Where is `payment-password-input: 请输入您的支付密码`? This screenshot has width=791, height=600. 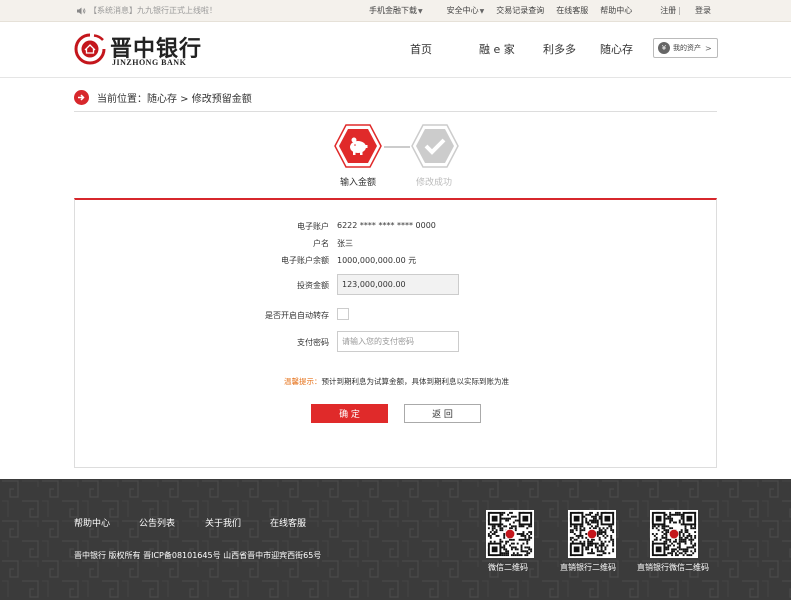 payment-password-input: 请输入您的支付密码 is located at coordinates (398, 341).